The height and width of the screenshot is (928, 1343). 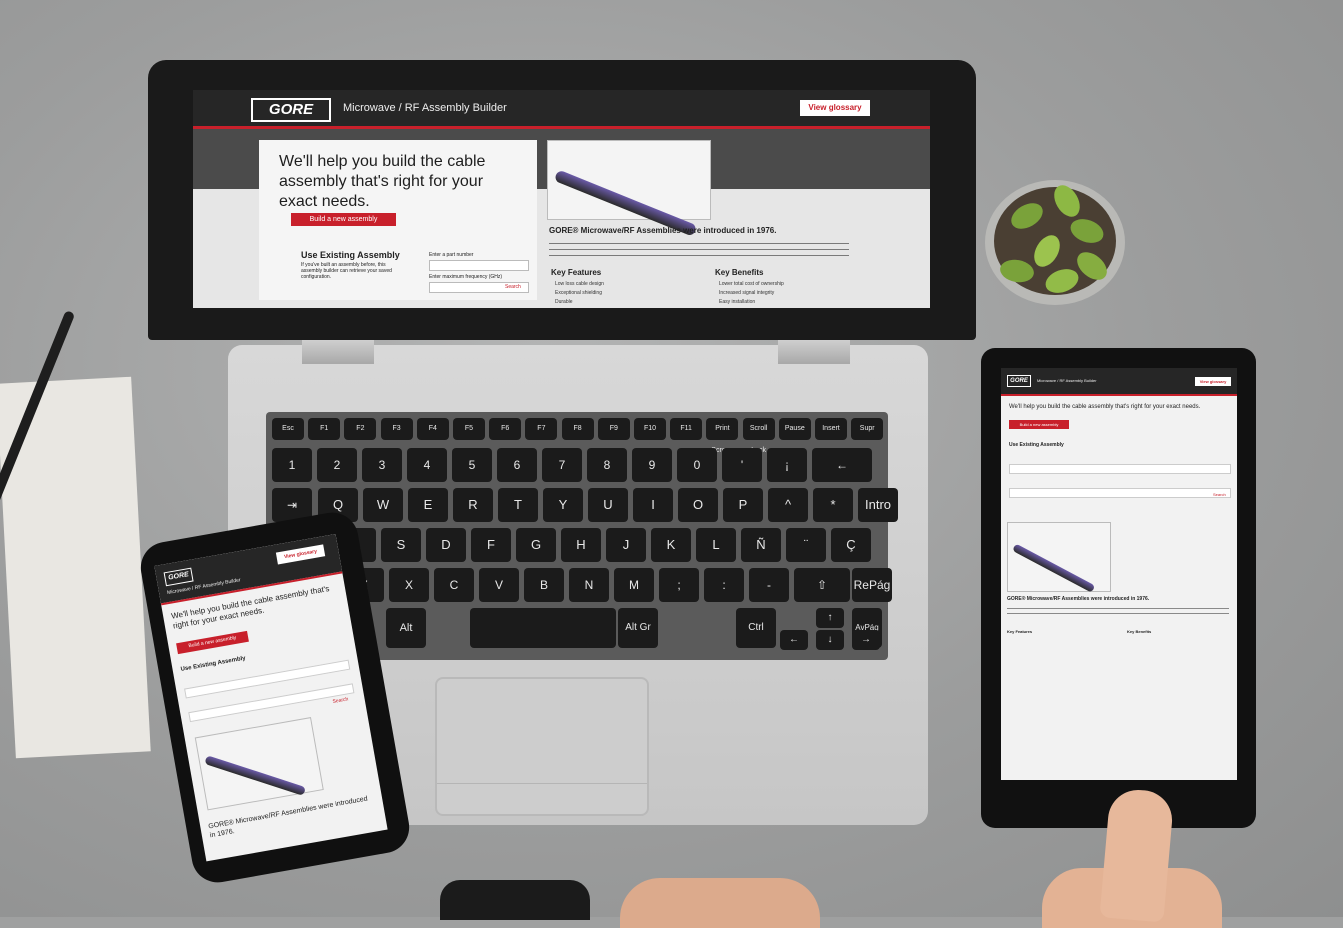 I want to click on key-r: R, so click(x=473, y=505).